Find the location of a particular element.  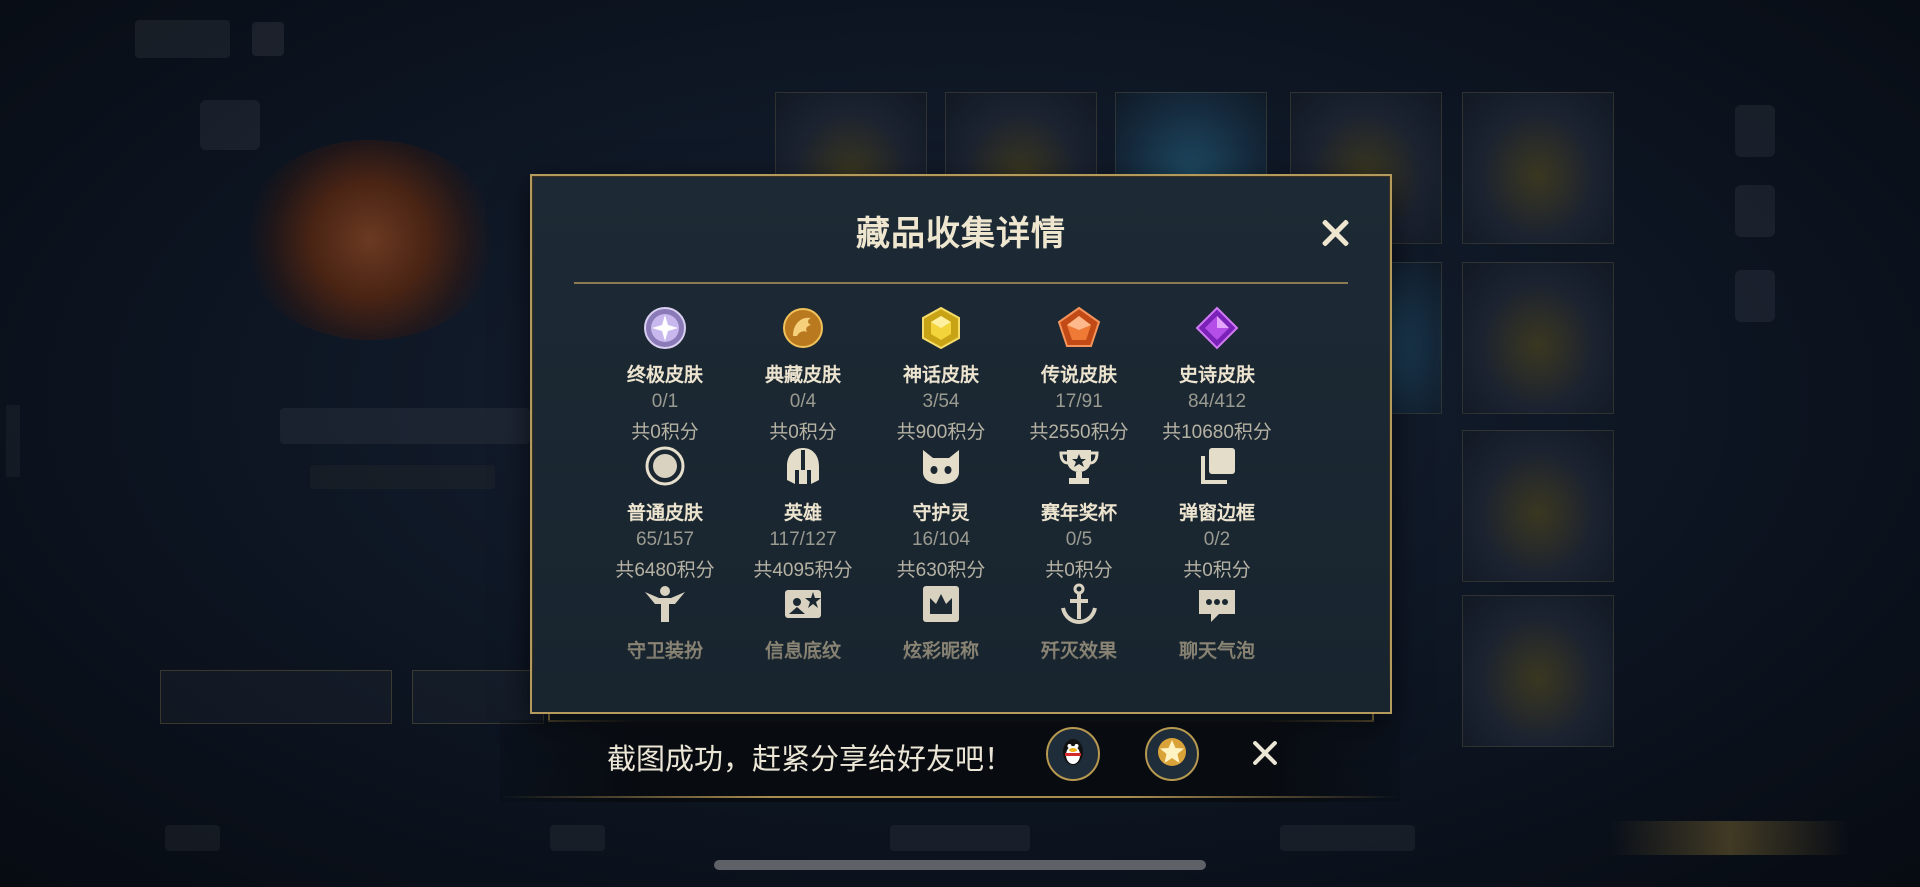

hero-helmet-icon is located at coordinates (803, 466).